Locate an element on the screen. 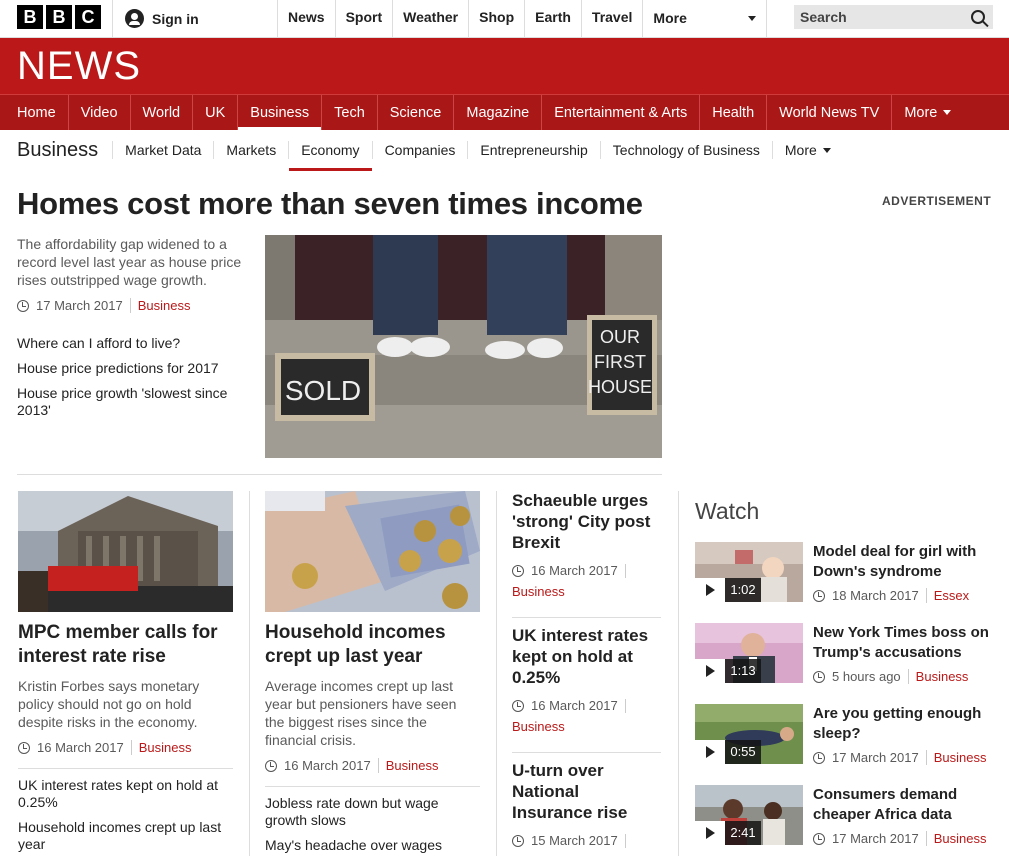 This screenshot has width=1009, height=856. main-nav-world: World is located at coordinates (162, 112).